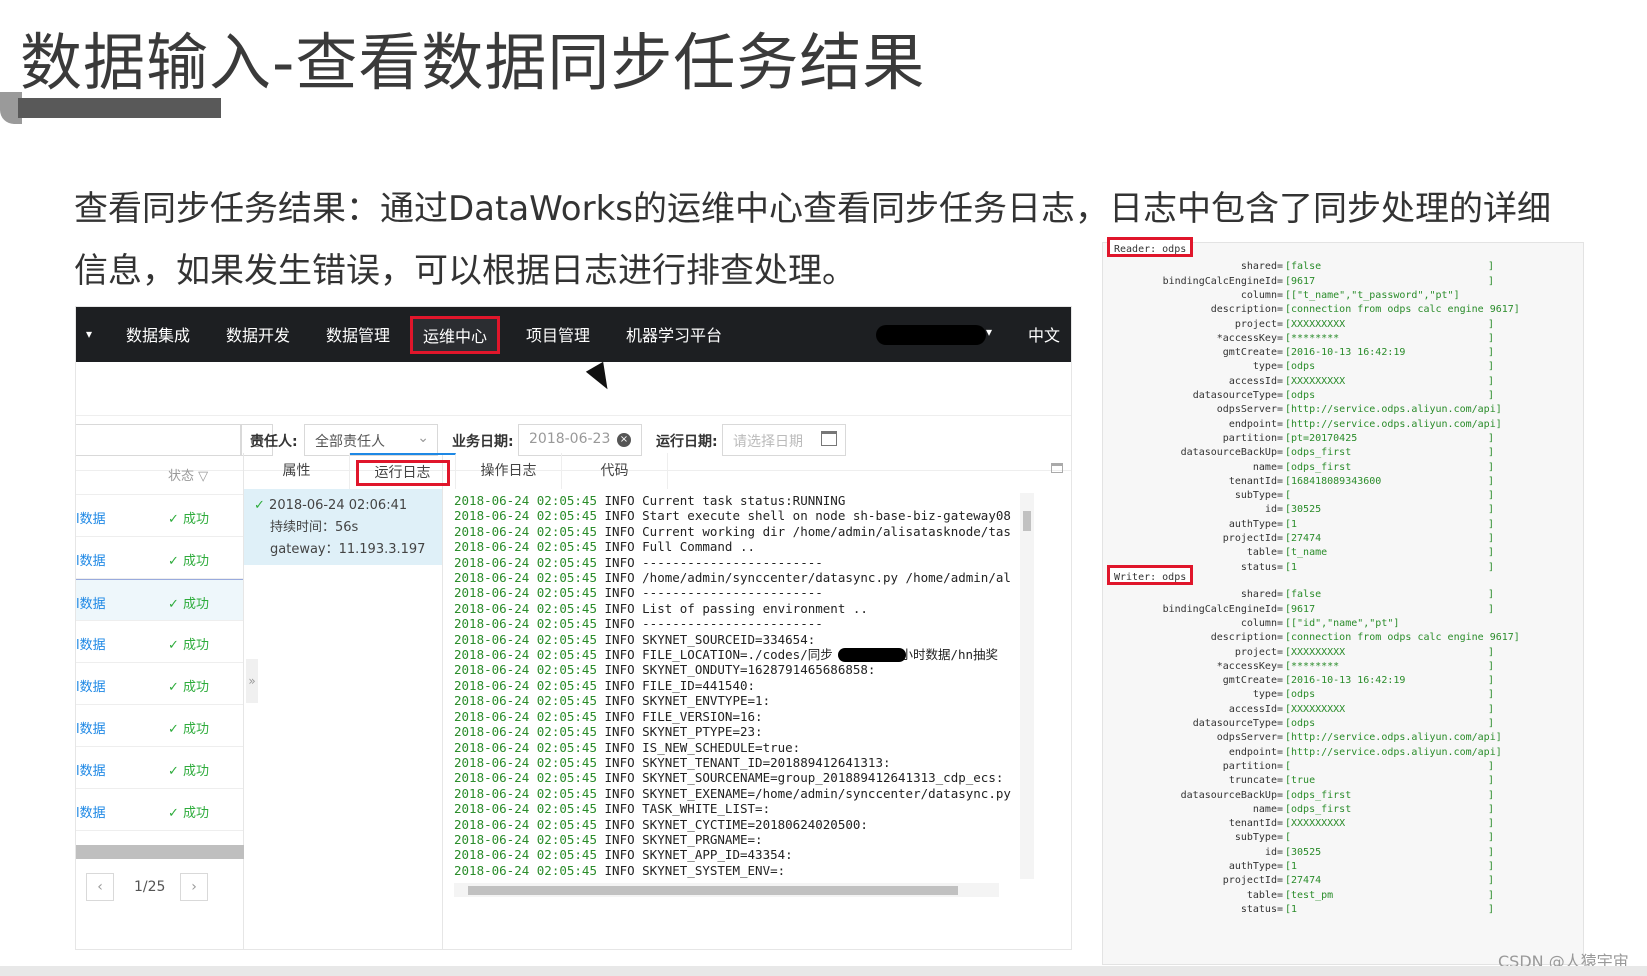 This screenshot has width=1647, height=976. What do you see at coordinates (1300, 395) in the screenshot?
I see `config-value: [odps` at bounding box center [1300, 395].